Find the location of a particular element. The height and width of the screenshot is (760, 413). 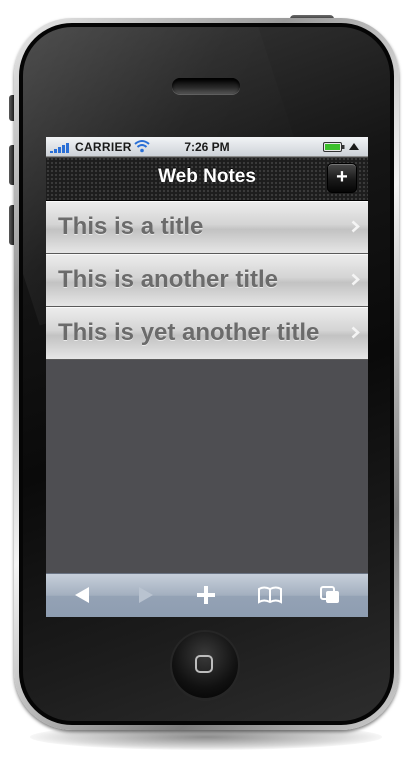

status-bar: CARRIER 7:26 PM is located at coordinates (207, 147).